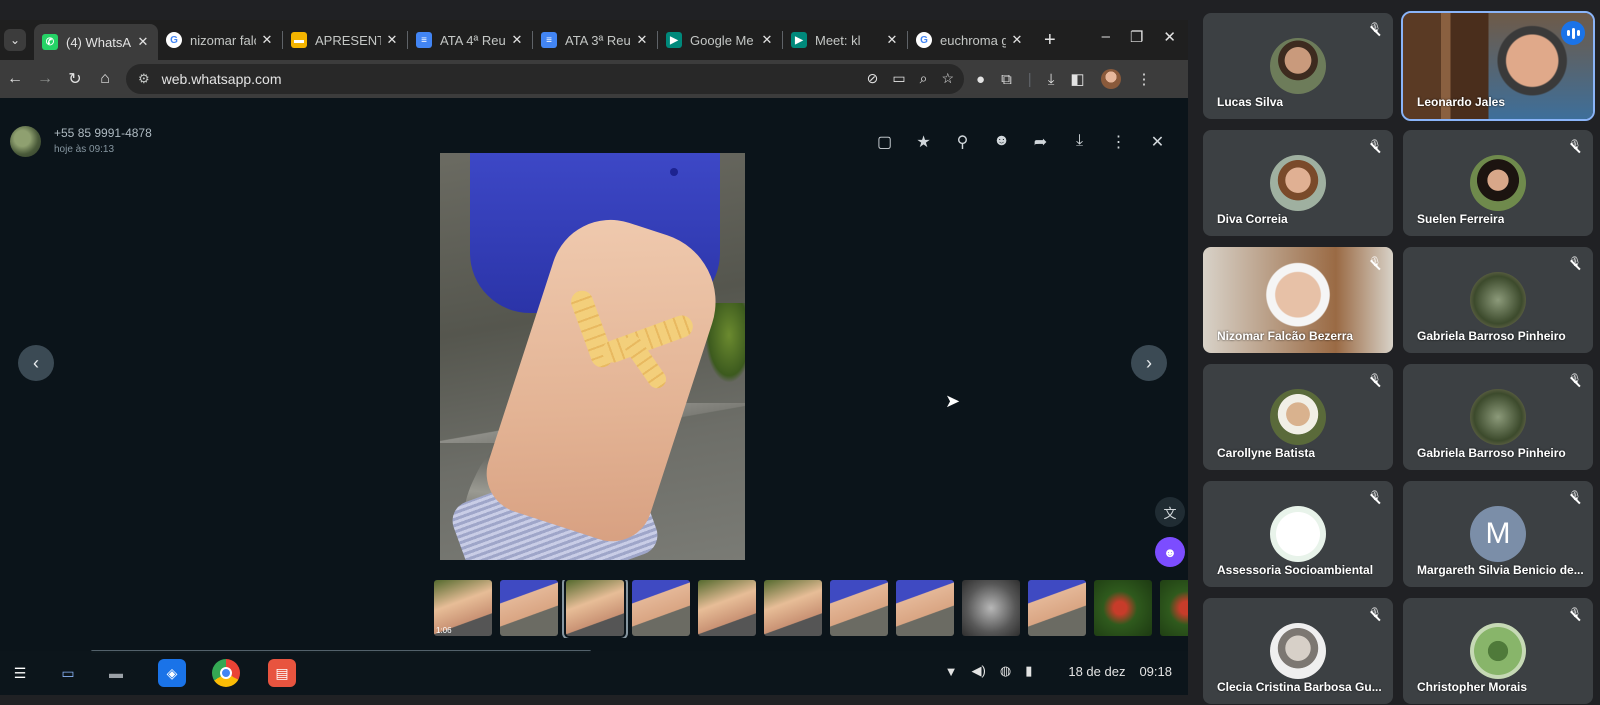 The image size is (1600, 705). I want to click on close-window-icon: ✕, so click(1169, 37).